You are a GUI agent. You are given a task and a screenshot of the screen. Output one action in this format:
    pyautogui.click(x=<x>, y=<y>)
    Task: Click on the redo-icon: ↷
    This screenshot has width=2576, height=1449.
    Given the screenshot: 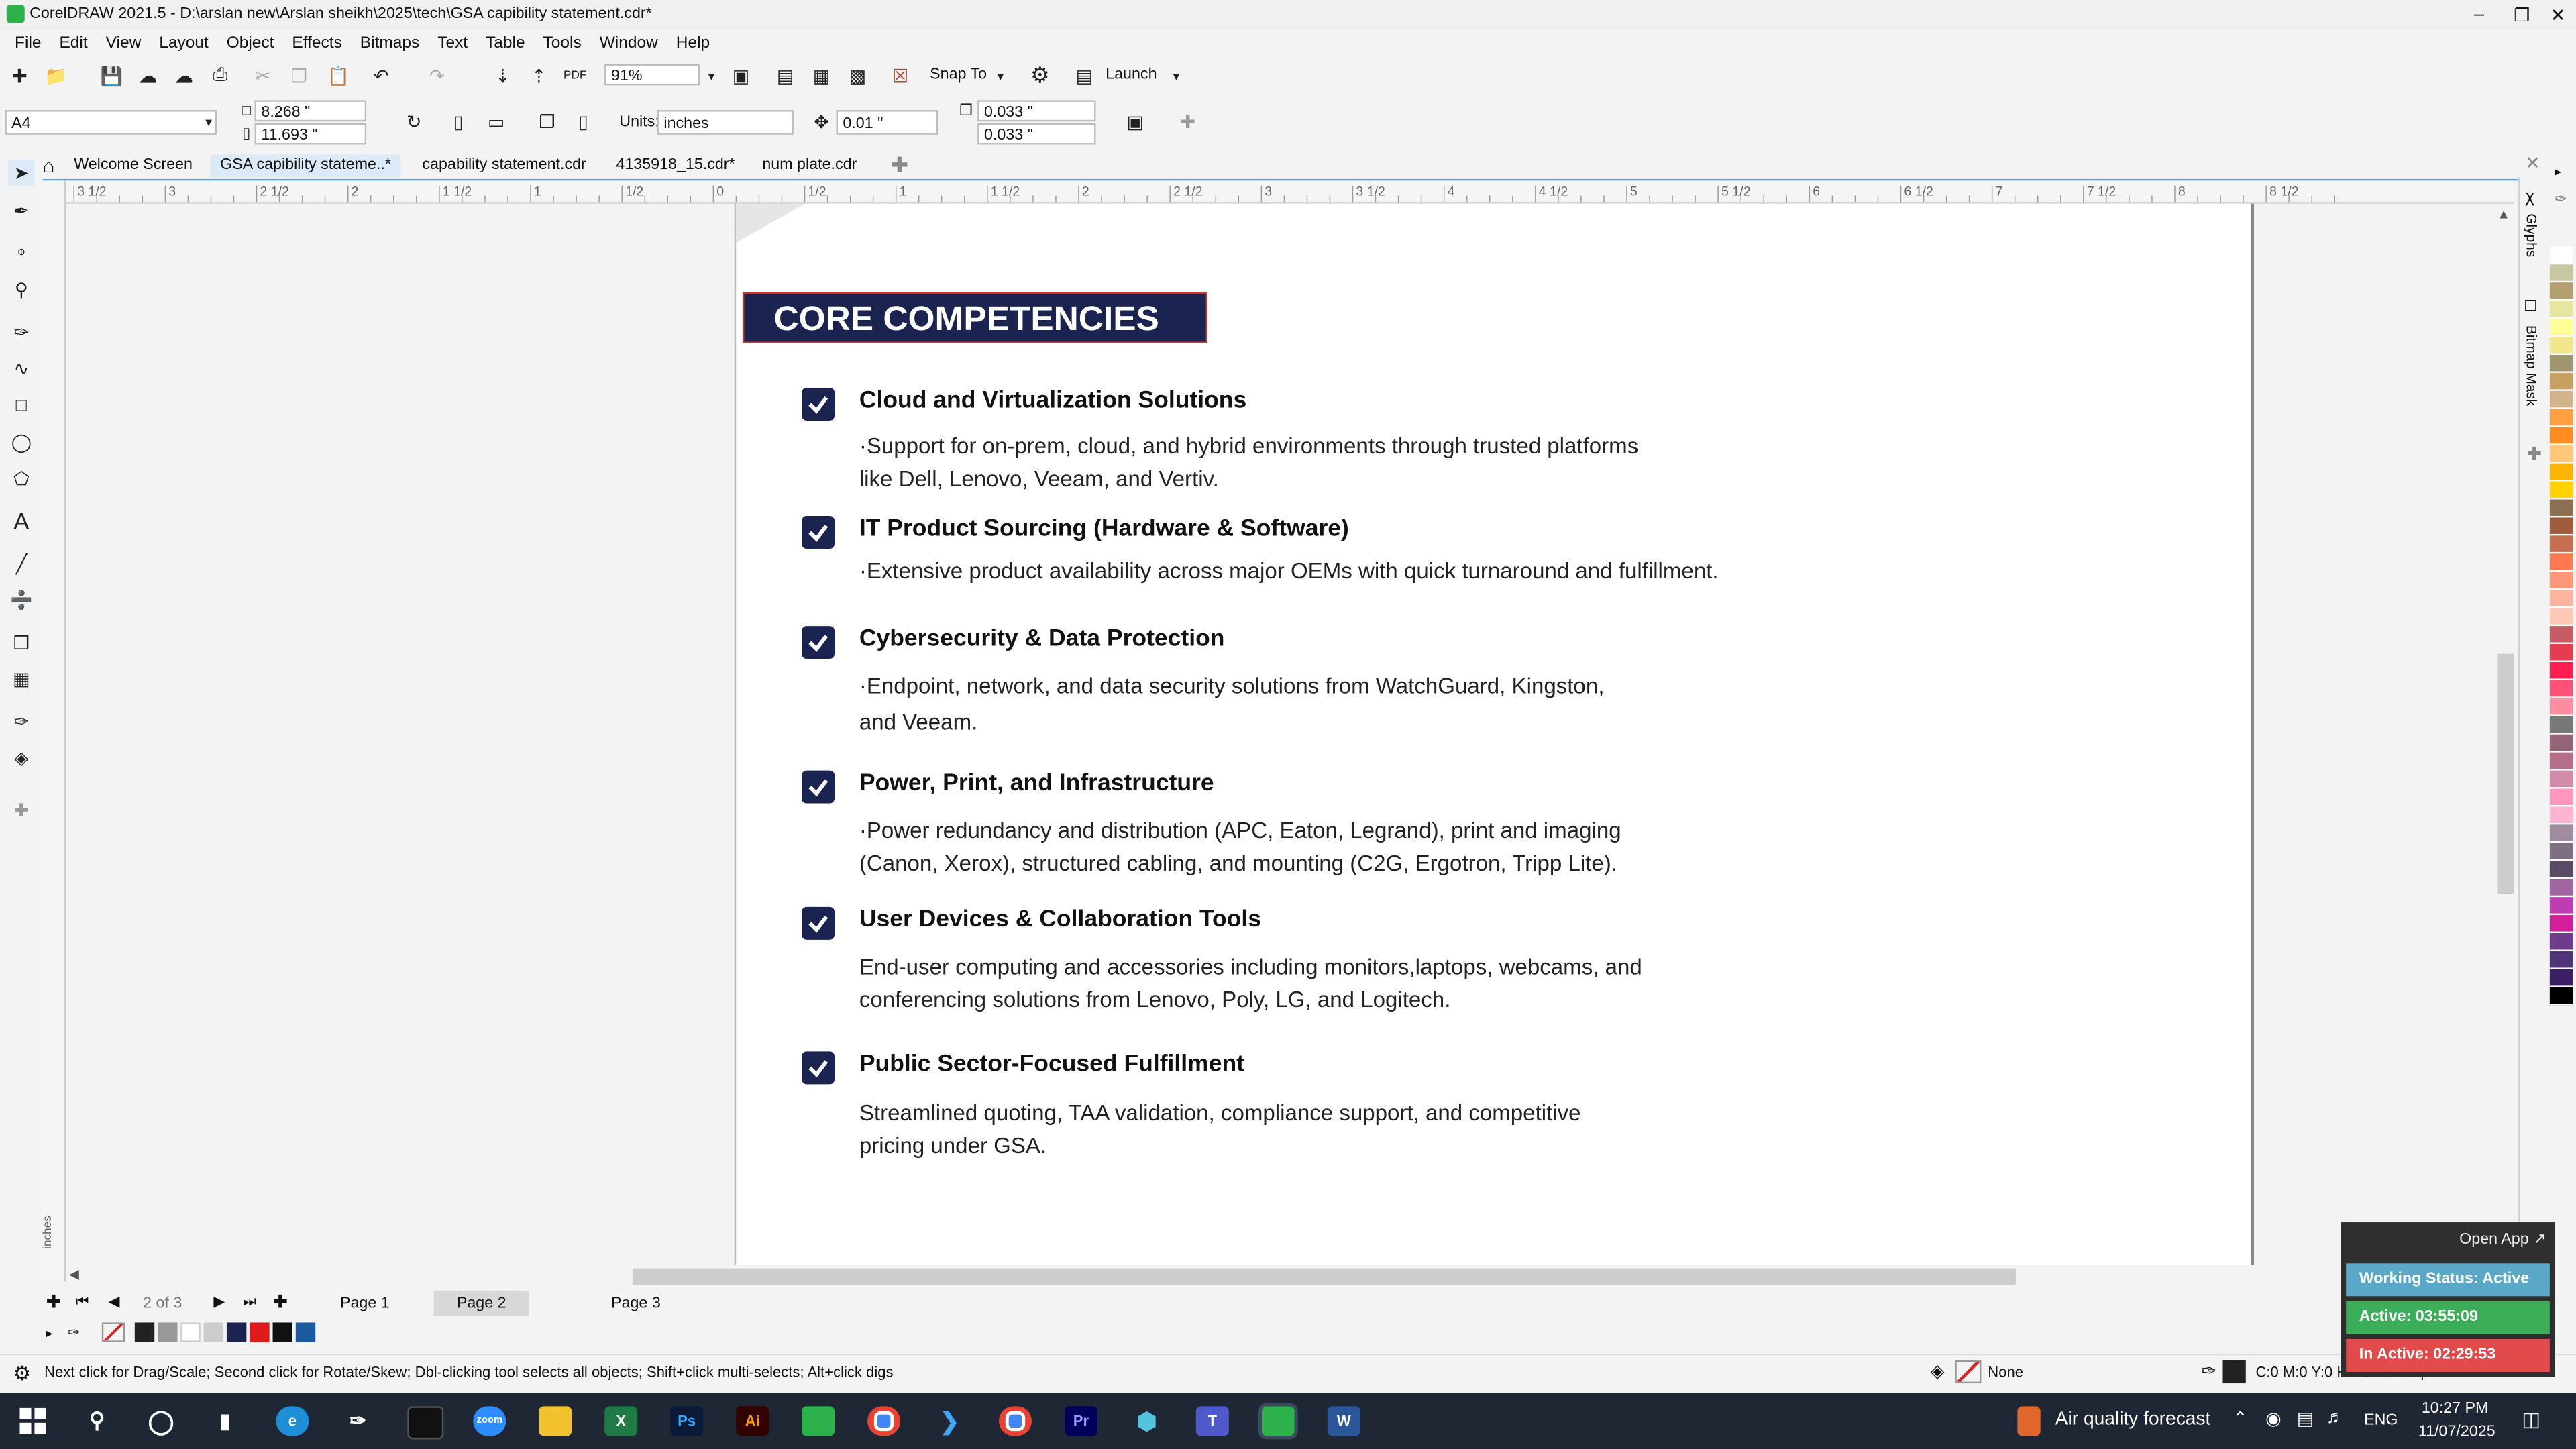 What is the action you would take?
    pyautogui.click(x=437, y=75)
    